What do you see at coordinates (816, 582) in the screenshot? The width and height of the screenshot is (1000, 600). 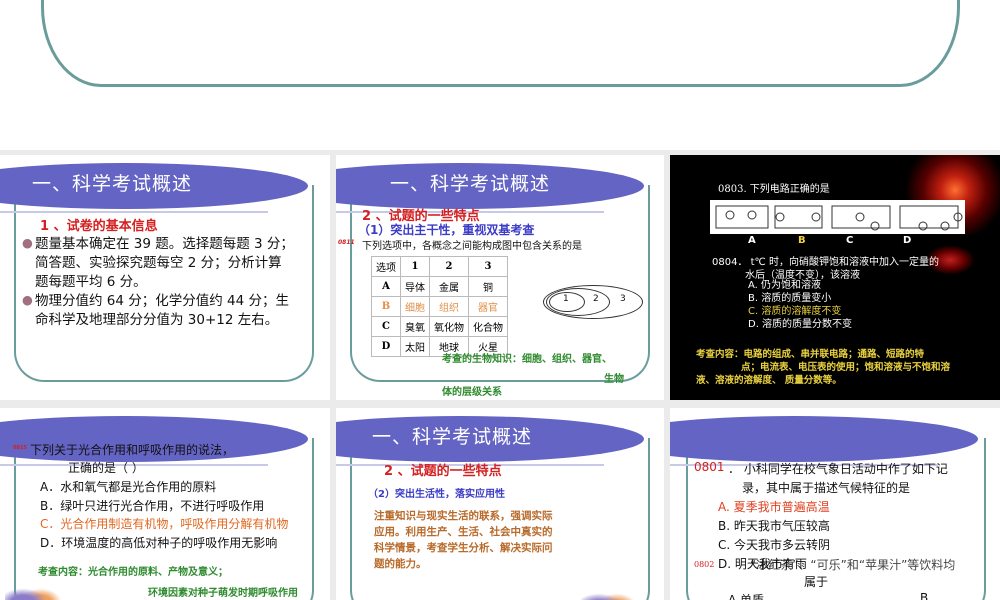 I see `question-text: 属于` at bounding box center [816, 582].